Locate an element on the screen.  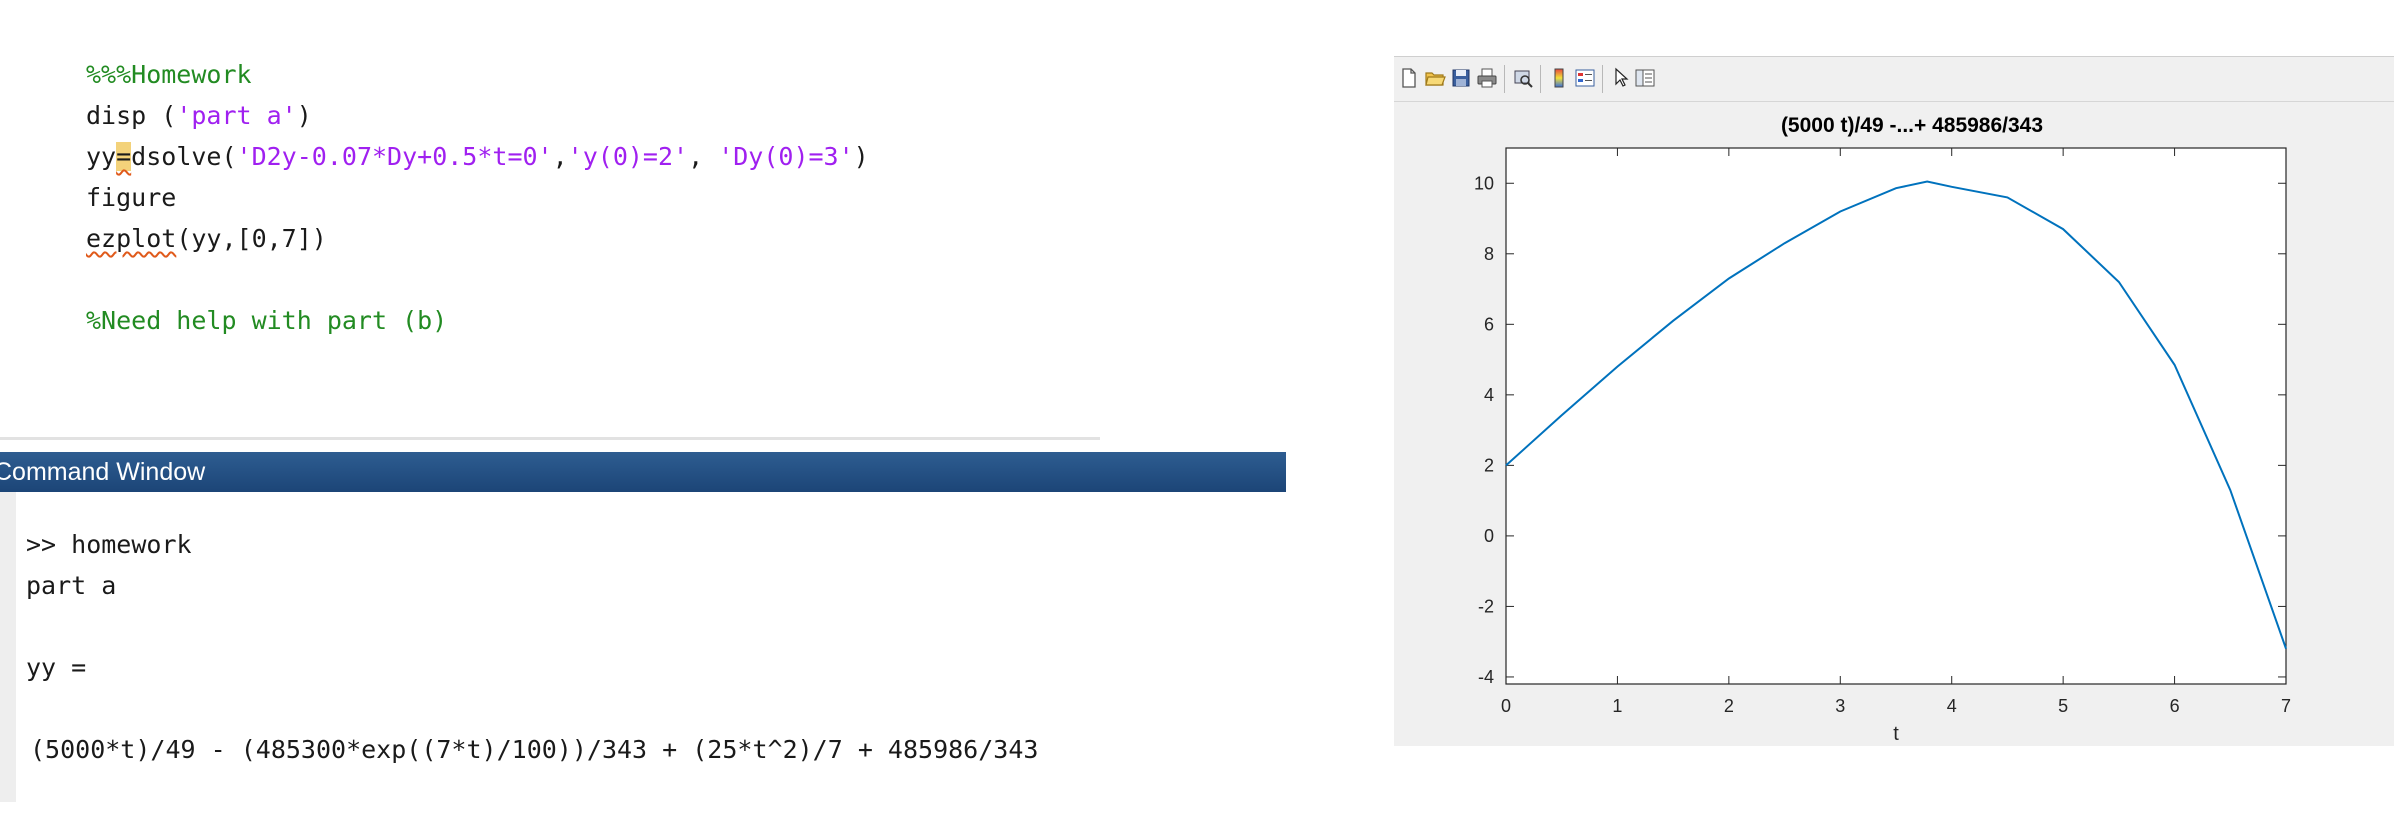
code-token: yy is located at coordinates (101, 156).